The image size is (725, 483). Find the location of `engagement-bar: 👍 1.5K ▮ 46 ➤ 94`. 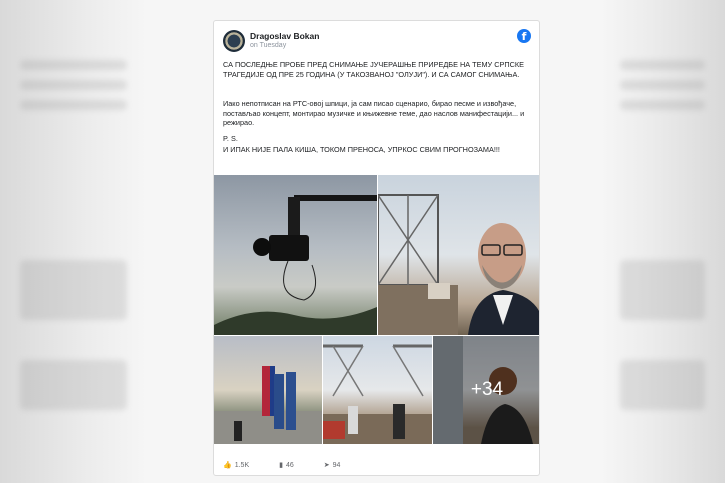

engagement-bar: 👍 1.5K ▮ 46 ➤ 94 is located at coordinates (295, 465).